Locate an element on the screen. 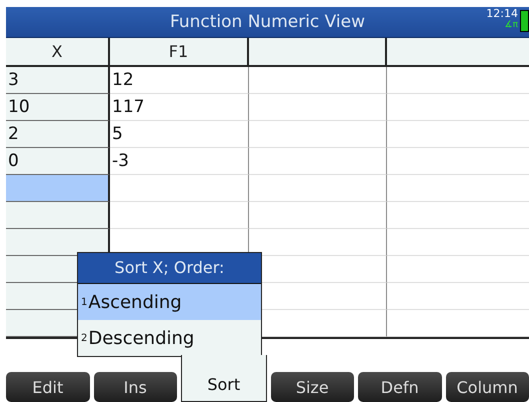 The image size is (529, 402). table-cell: 10 is located at coordinates (58, 107).